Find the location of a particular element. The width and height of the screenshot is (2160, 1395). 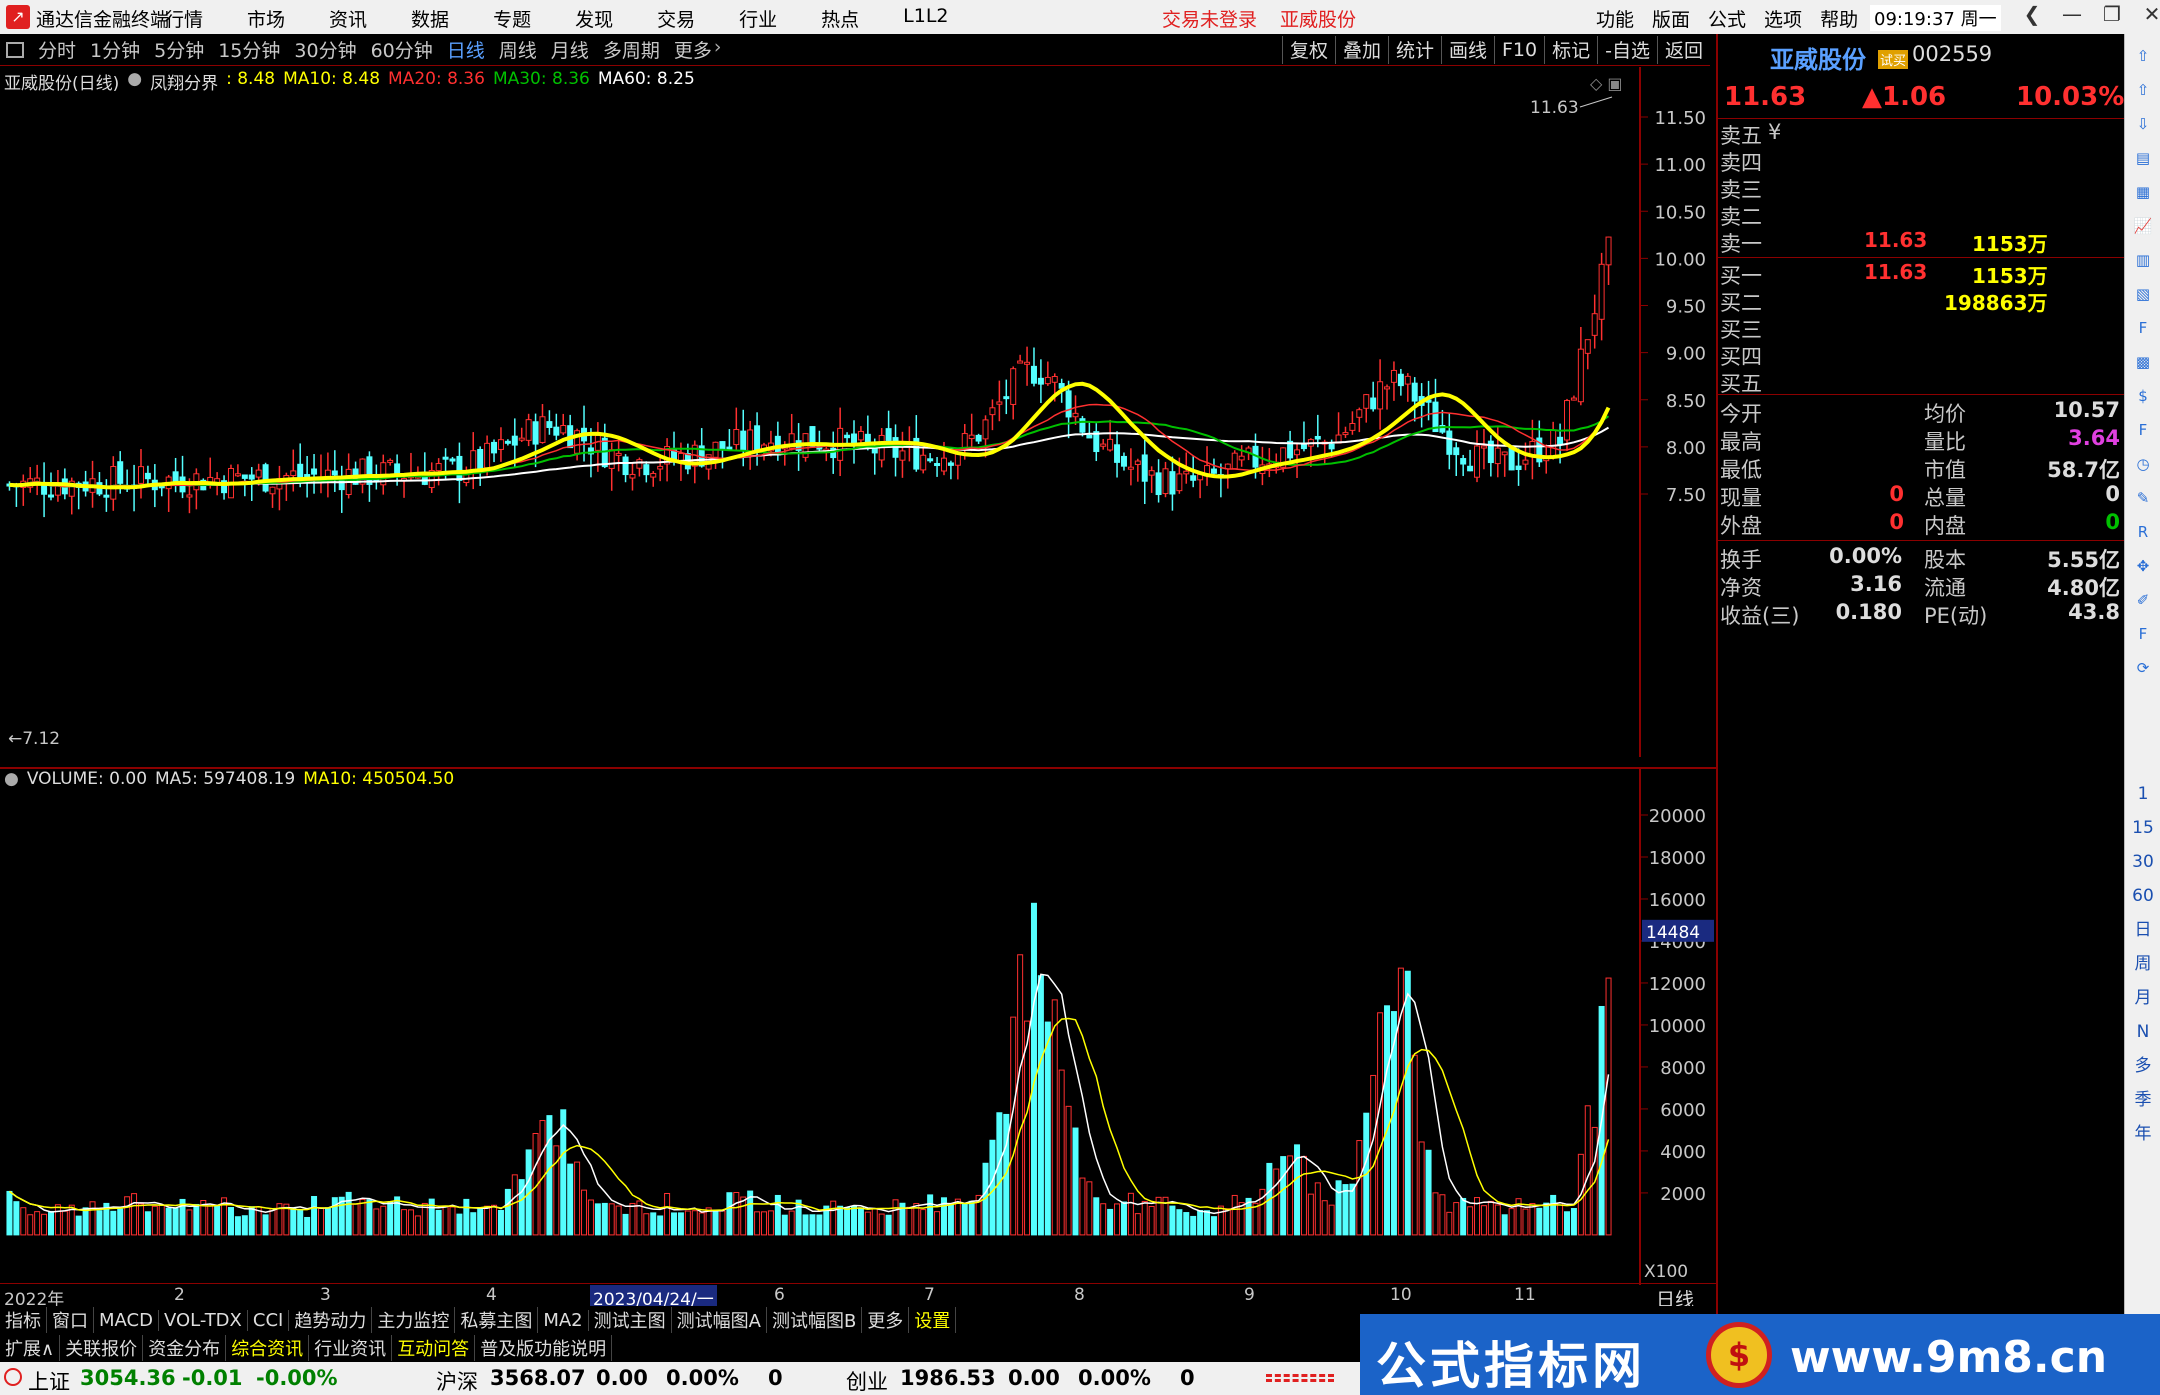

trade-status: 交易未登录 is located at coordinates (1209, 18).